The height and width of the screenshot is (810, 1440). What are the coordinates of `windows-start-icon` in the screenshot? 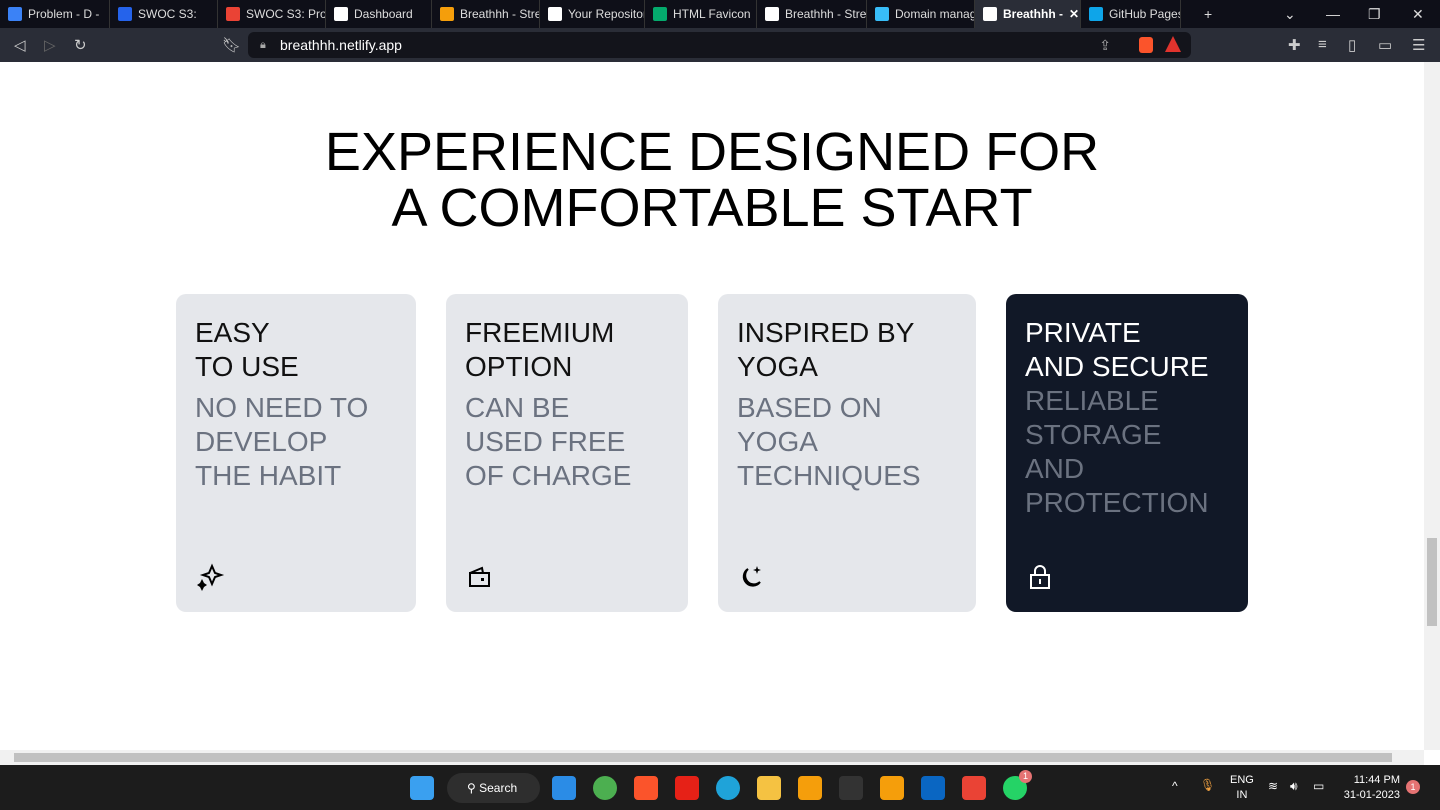 It's located at (422, 788).